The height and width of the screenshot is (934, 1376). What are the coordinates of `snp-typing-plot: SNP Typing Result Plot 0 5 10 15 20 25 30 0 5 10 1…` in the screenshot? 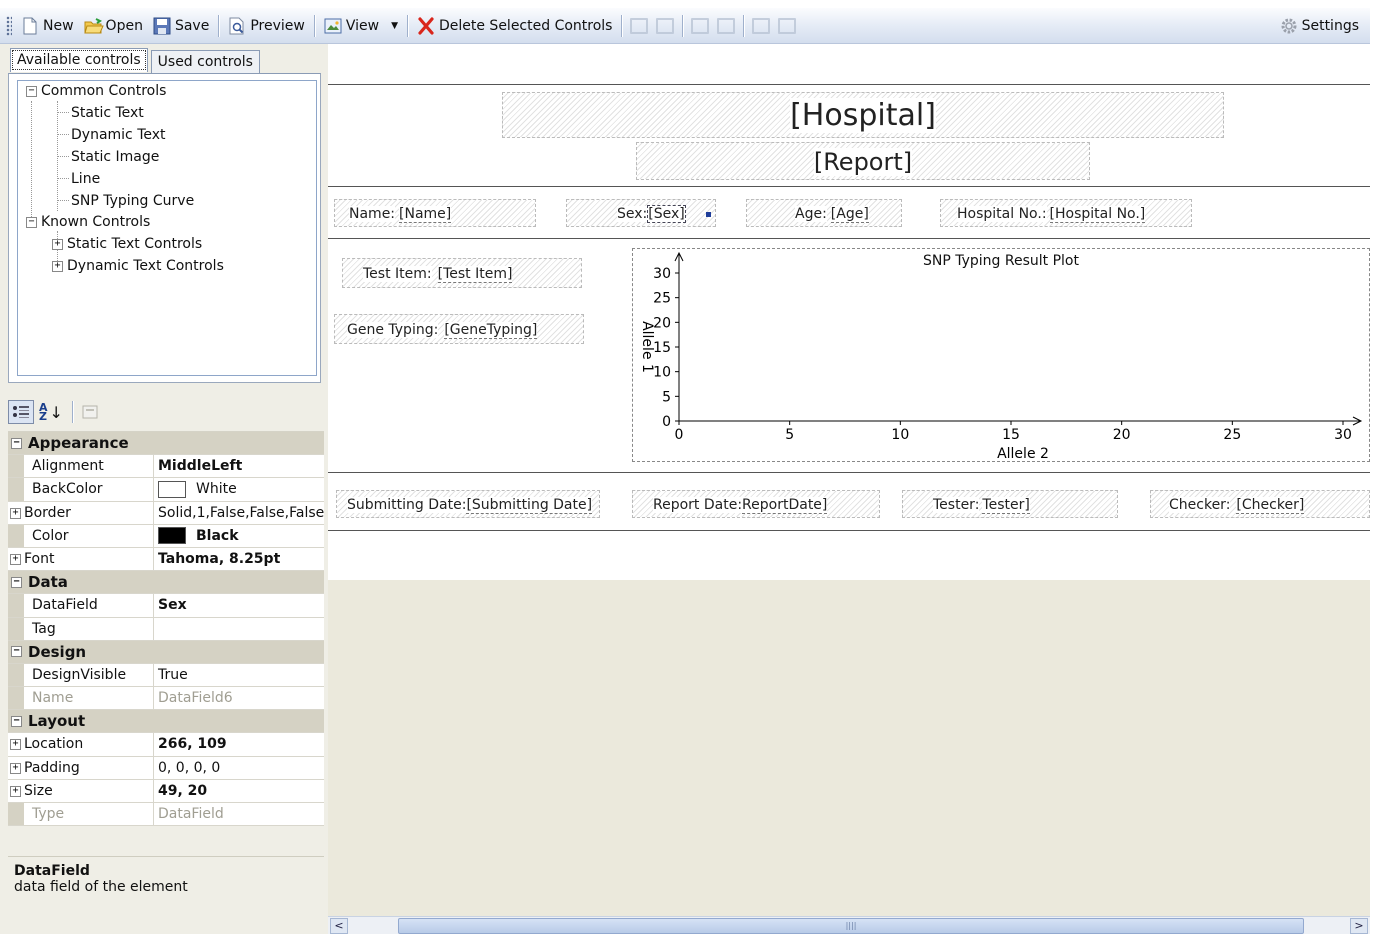 It's located at (1001, 355).